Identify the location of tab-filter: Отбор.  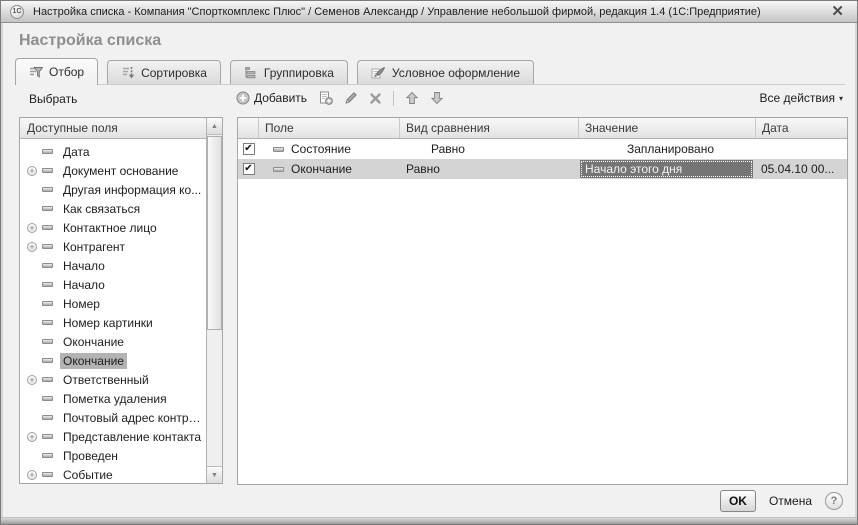
(57, 71).